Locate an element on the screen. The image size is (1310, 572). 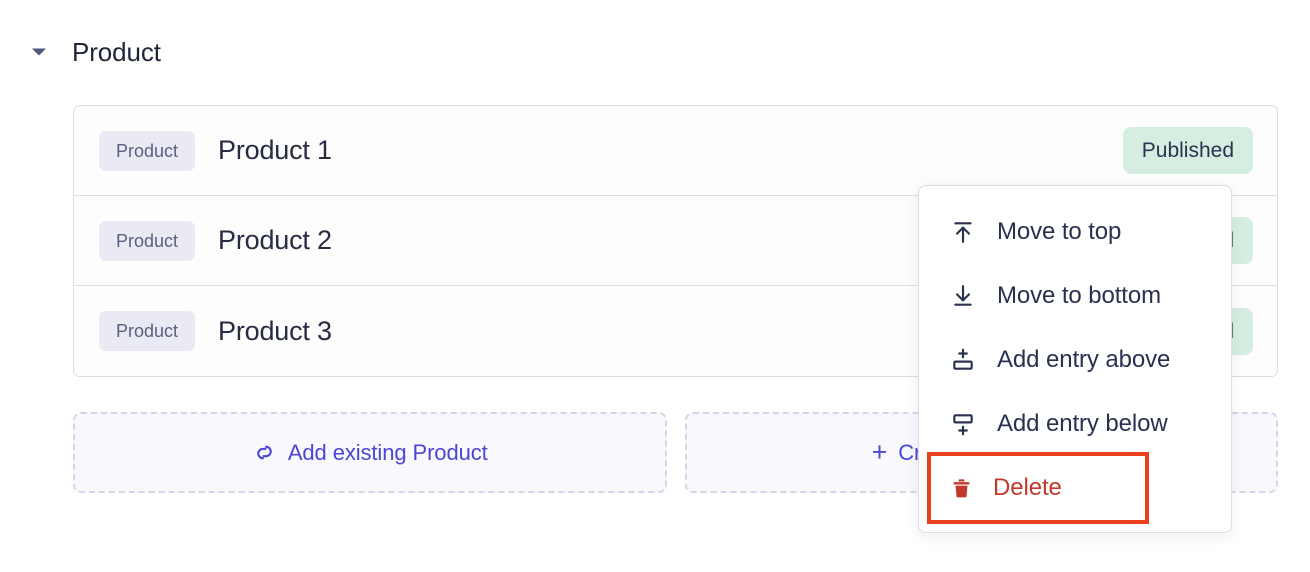
menu-item-label: Add entry below is located at coordinates (1082, 423).